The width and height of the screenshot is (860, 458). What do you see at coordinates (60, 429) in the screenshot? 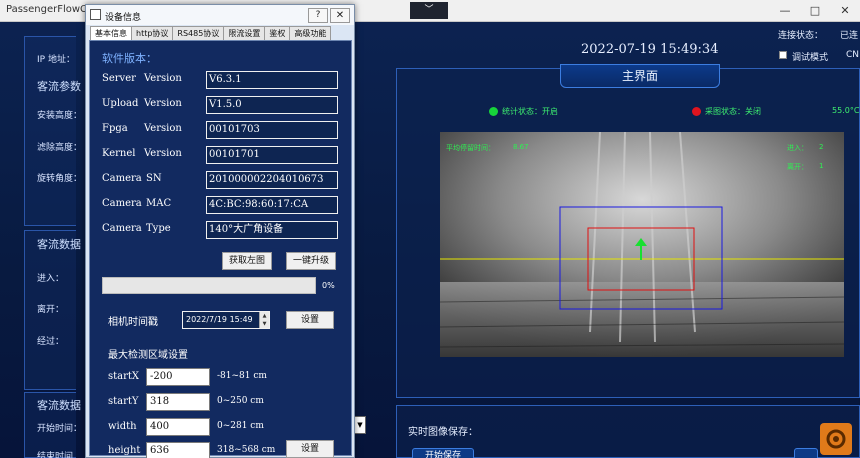
I see `start-time-label: 开始时间：` at bounding box center [60, 429].